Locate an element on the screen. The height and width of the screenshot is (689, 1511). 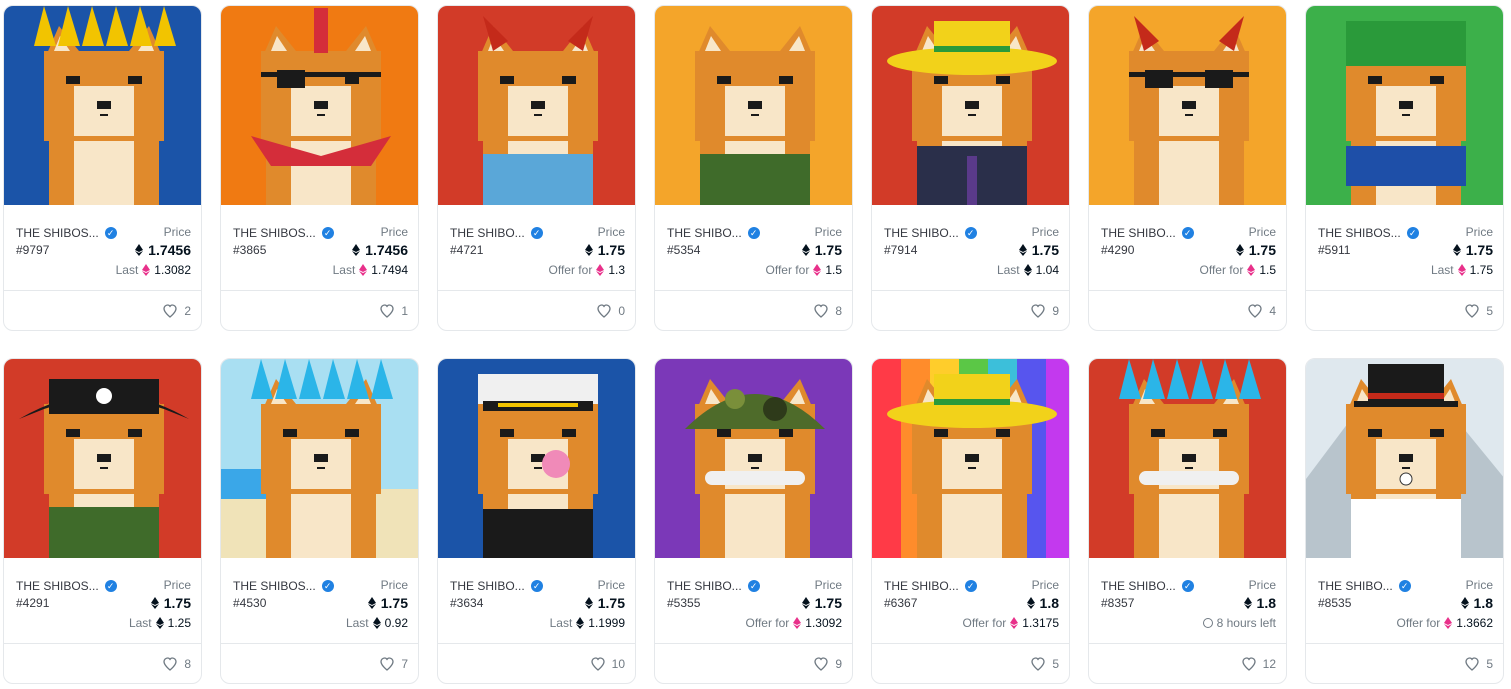
token-id: #8535 is located at coordinates (1335, 603).